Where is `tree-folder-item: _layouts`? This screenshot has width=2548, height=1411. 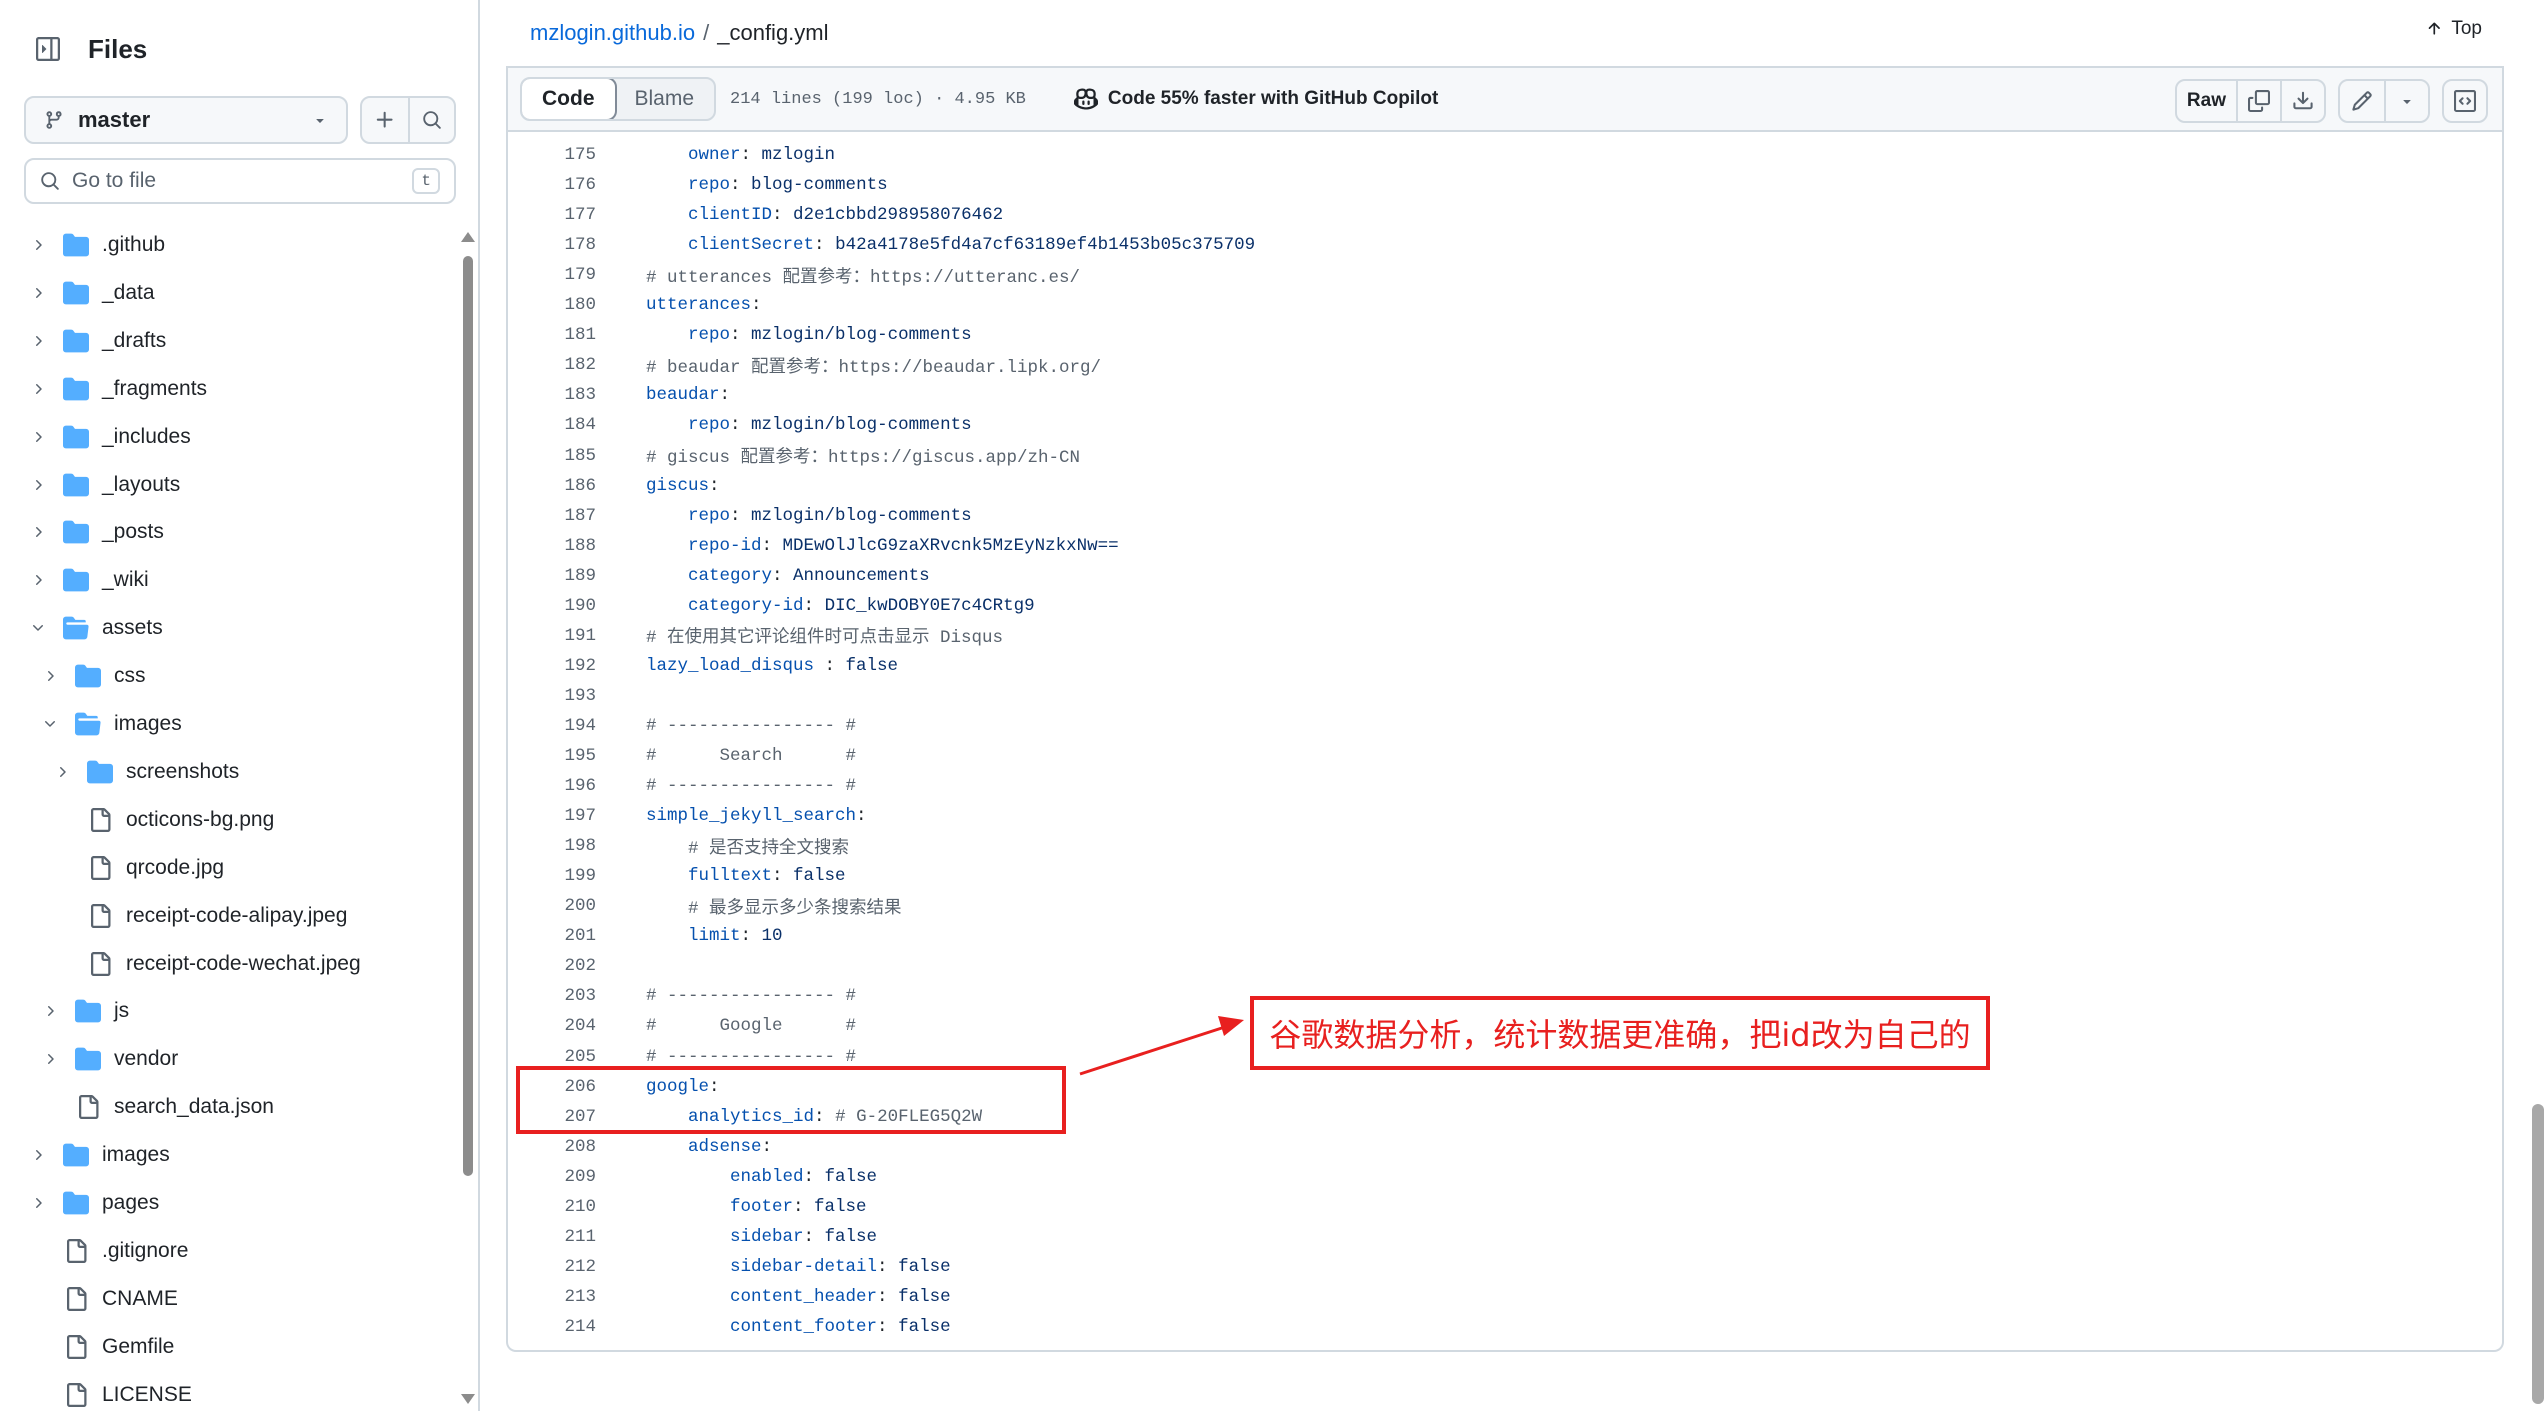 tree-folder-item: _layouts is located at coordinates (104, 485).